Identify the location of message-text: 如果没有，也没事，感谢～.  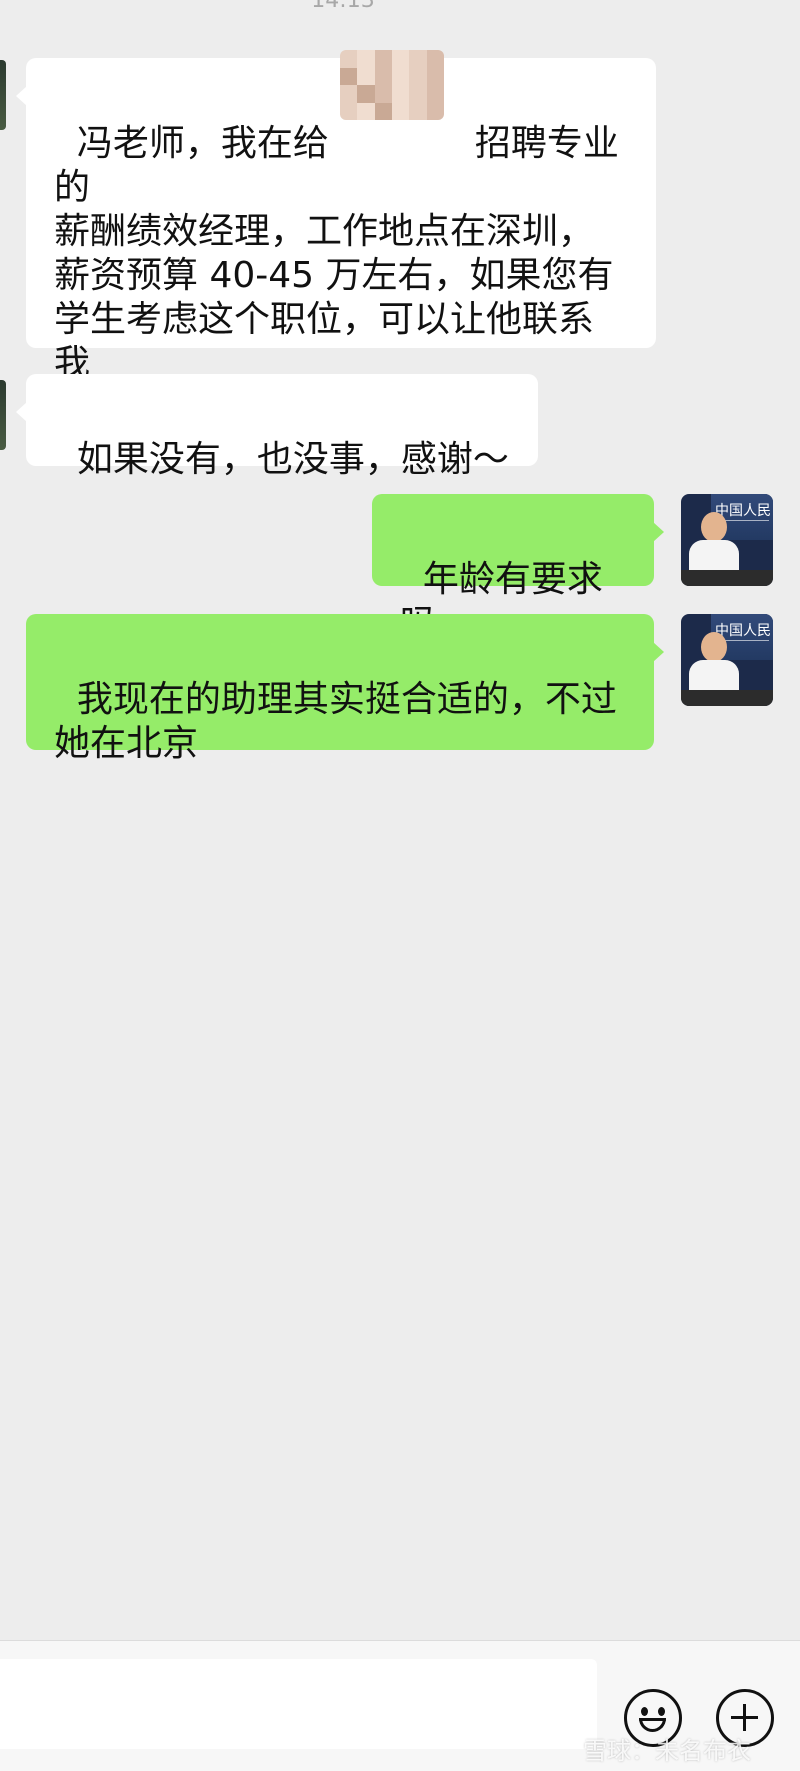
(292, 459).